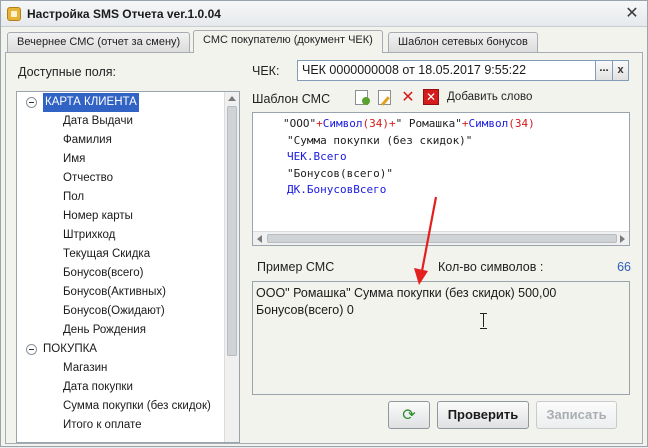 The height and width of the screenshot is (448, 648). I want to click on char-count-label: Кол-во символов :, so click(491, 267).